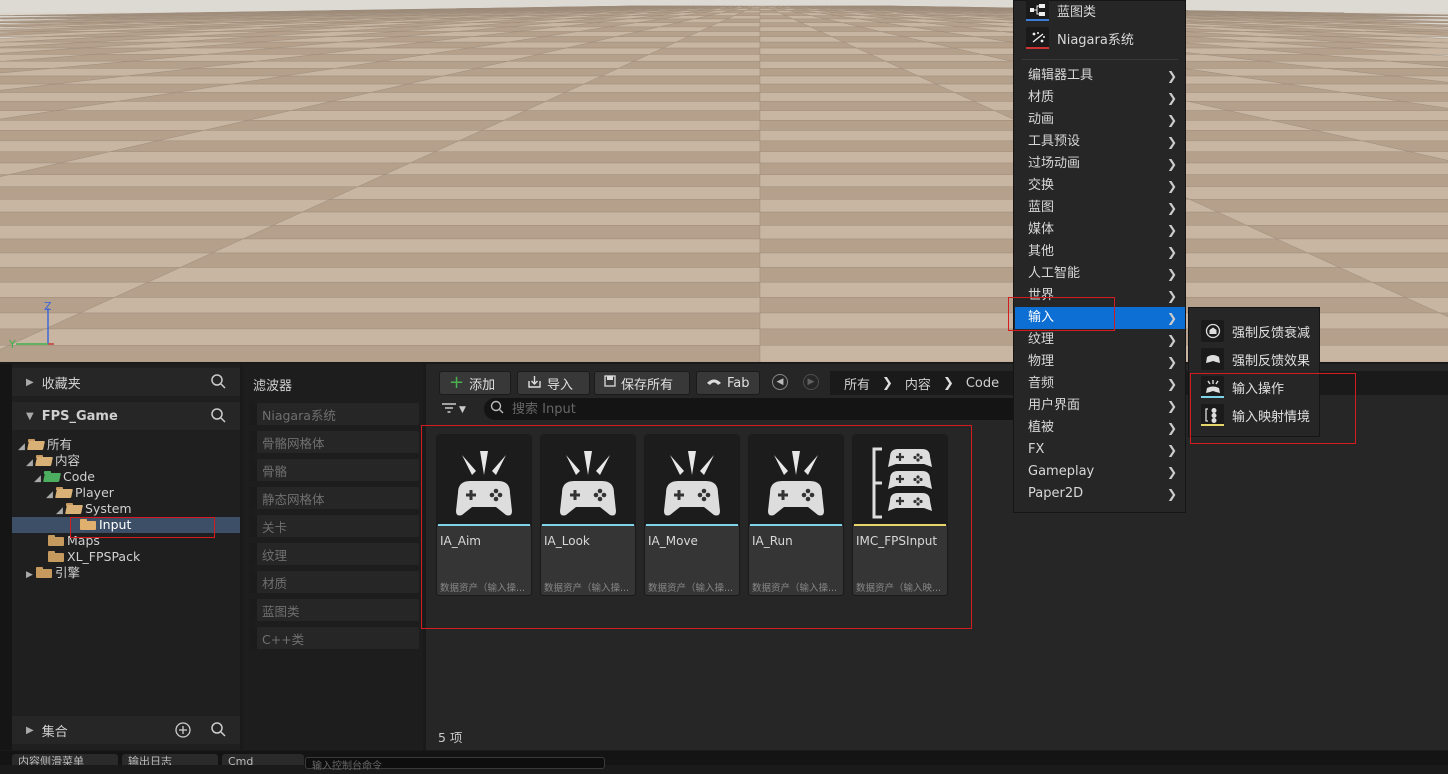  Describe the element at coordinates (475, 383) in the screenshot. I see `add-button: + 添加` at that location.